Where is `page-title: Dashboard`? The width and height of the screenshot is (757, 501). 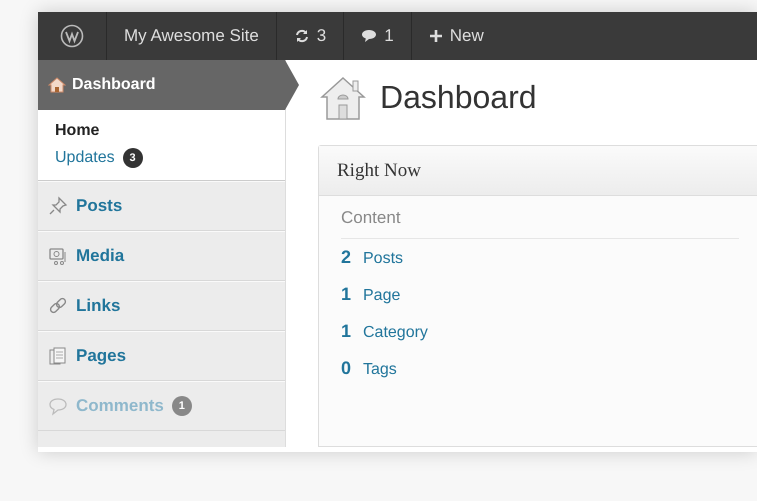
page-title: Dashboard is located at coordinates (458, 97).